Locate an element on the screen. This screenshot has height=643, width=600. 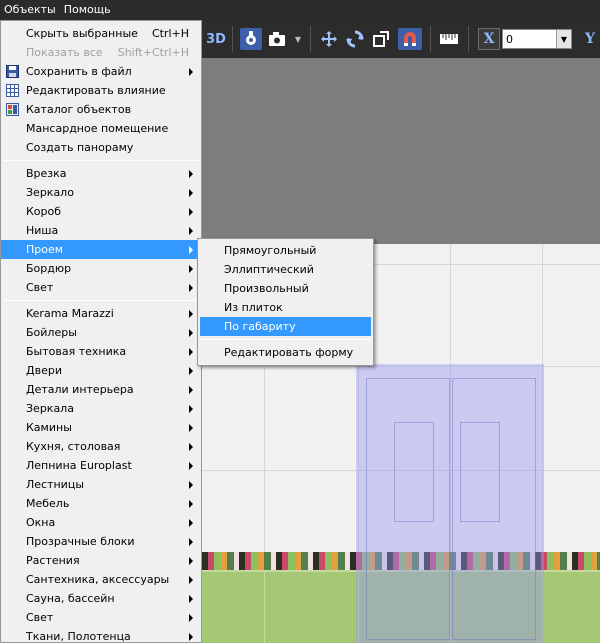
camera-dropdown-icon: ▼ is located at coordinates (298, 39).